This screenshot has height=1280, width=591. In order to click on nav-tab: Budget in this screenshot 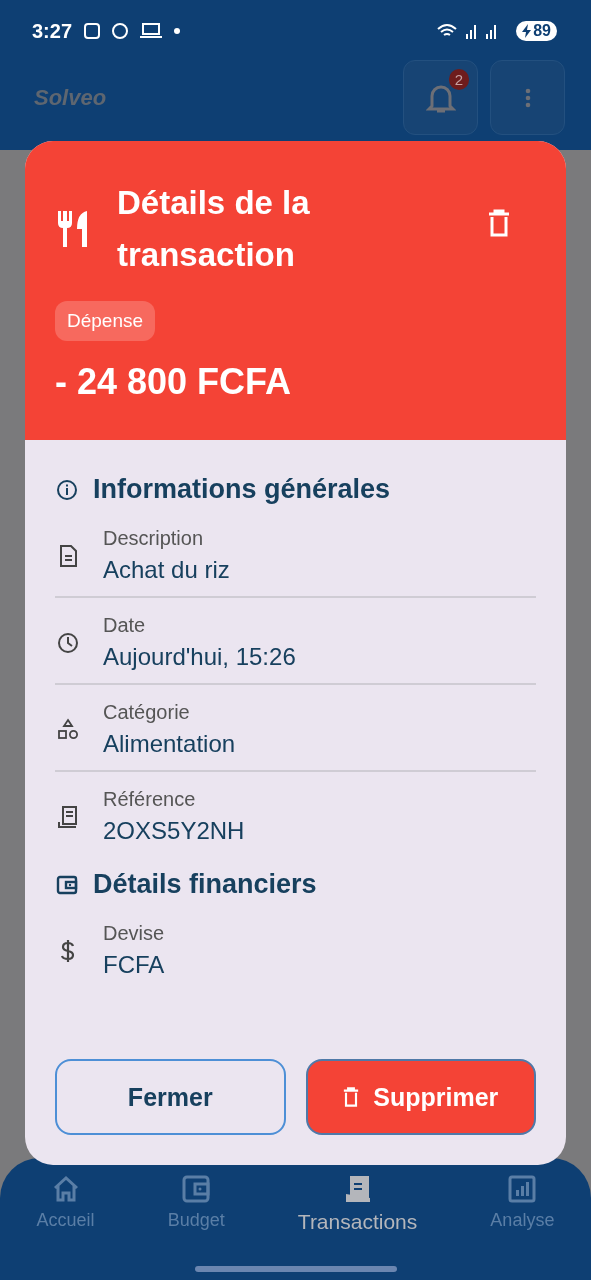, I will do `click(196, 1204)`.